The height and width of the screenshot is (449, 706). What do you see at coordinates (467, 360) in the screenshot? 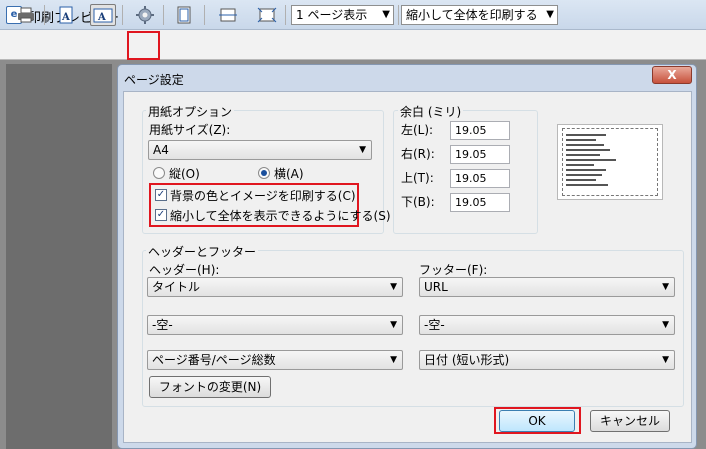
I see `footer-value-3: 日付 (短い形式)` at bounding box center [467, 360].